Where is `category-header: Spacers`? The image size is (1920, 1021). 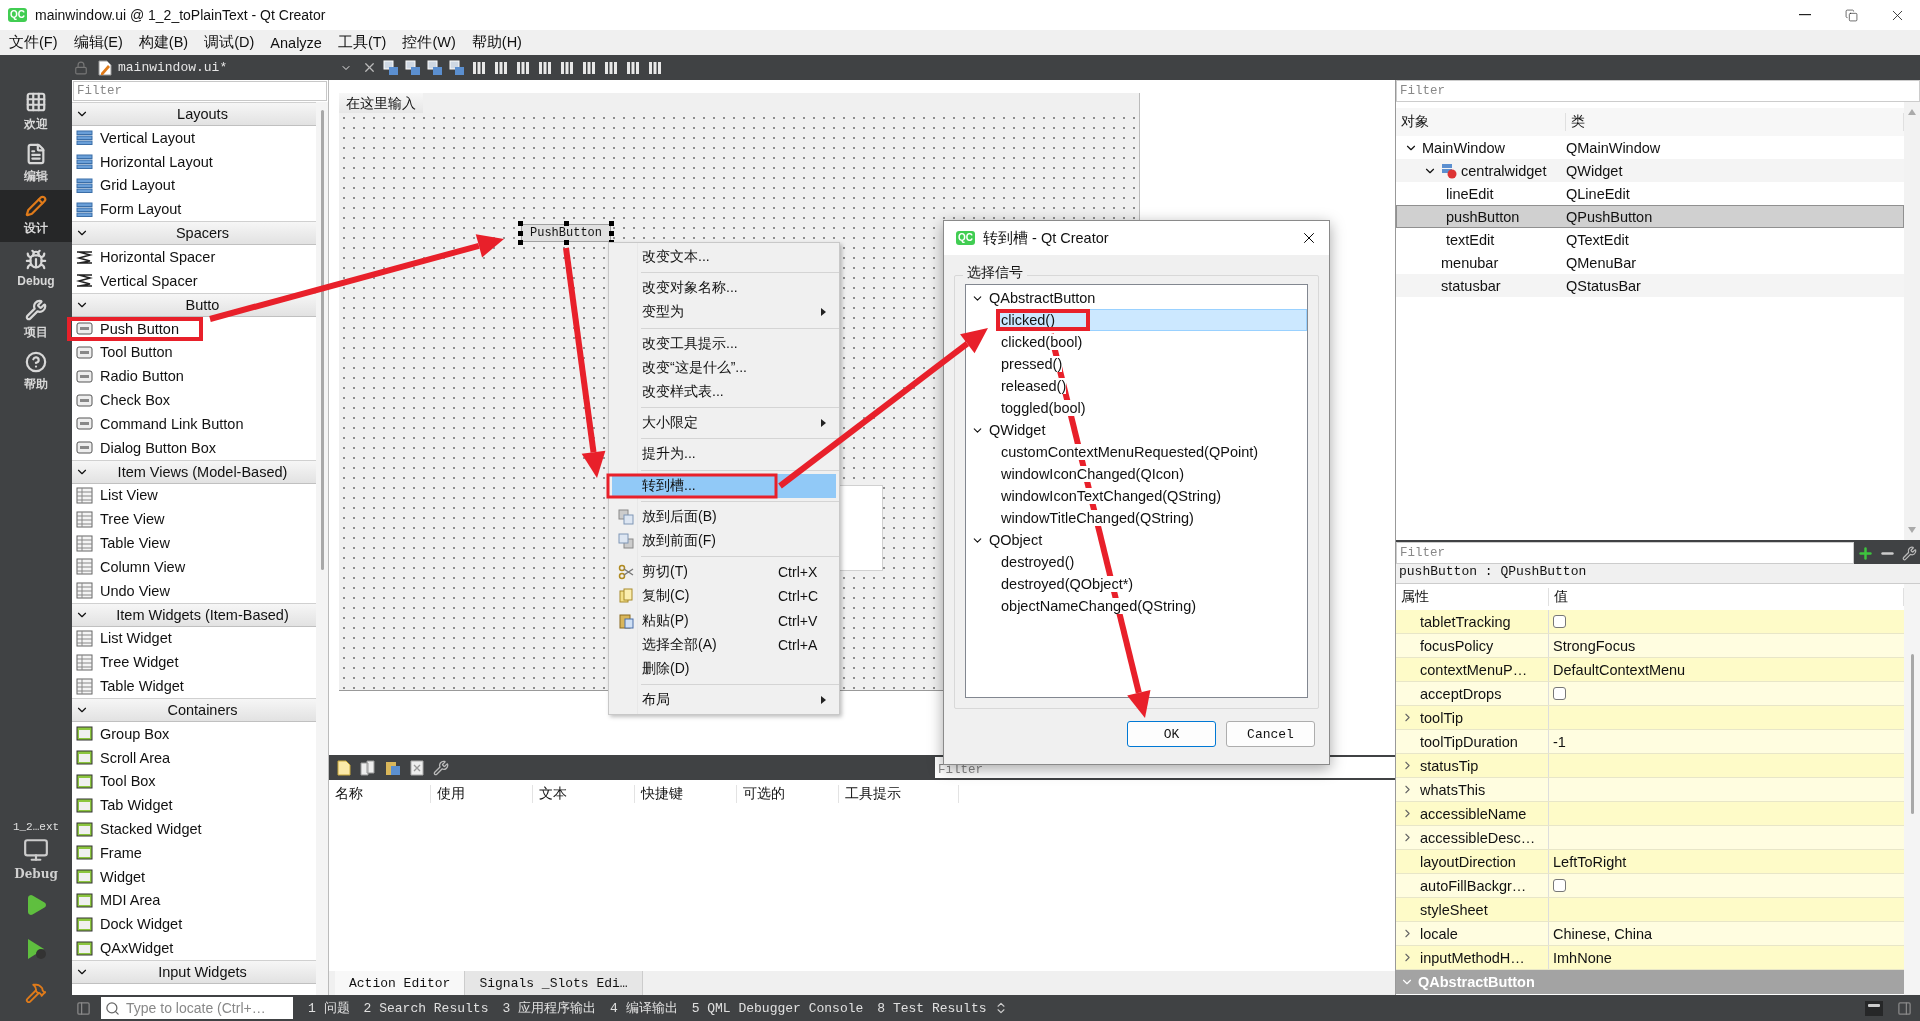
category-header: Spacers is located at coordinates (194, 233).